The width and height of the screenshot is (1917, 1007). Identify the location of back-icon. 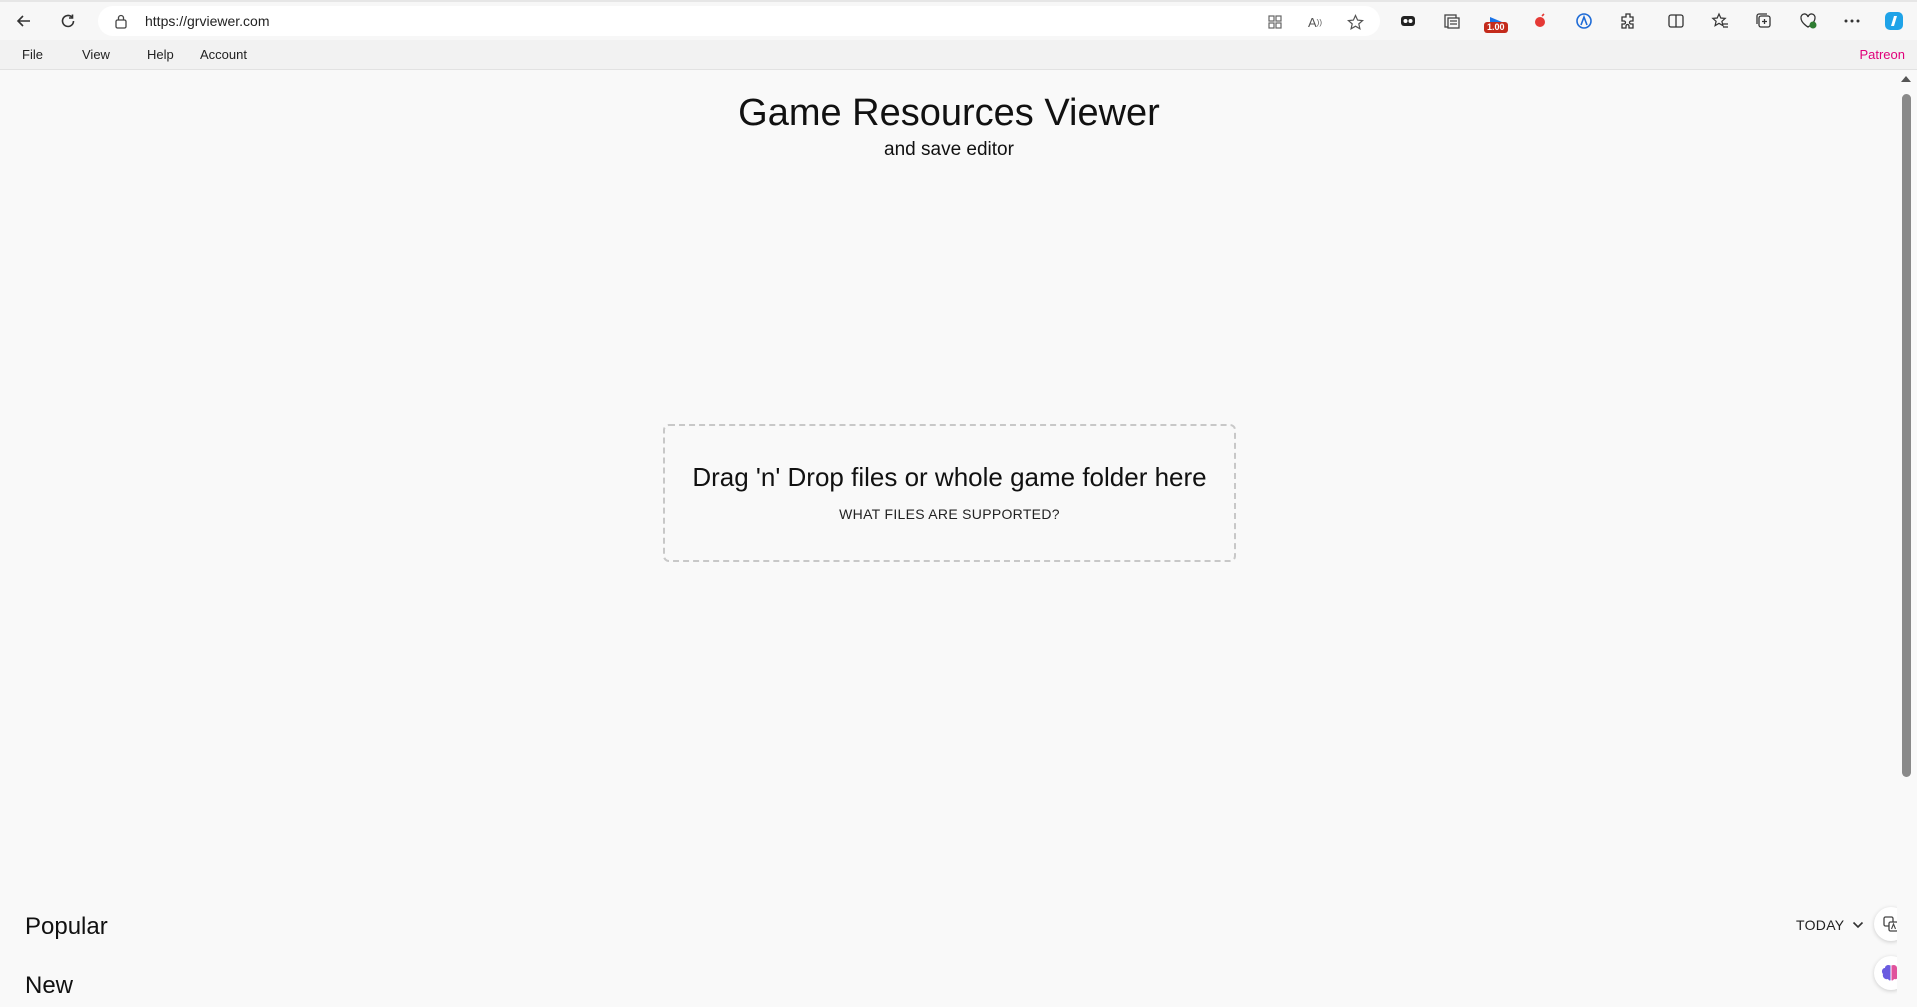
(23, 21).